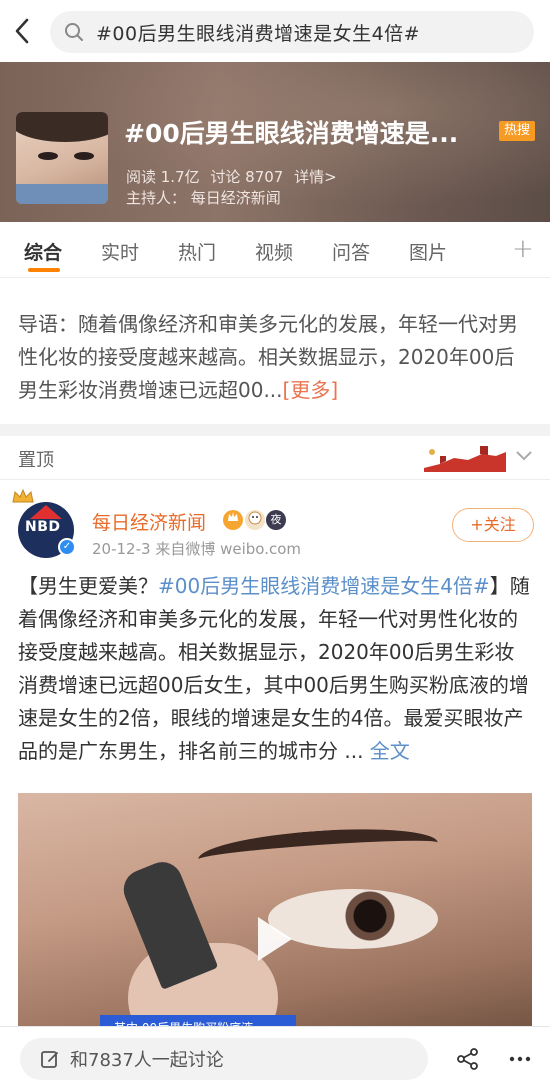 This screenshot has height=1091, width=550. Describe the element at coordinates (258, 32) in the screenshot. I see `search-query: #00后男生眼线消费增速是女生4倍#` at that location.